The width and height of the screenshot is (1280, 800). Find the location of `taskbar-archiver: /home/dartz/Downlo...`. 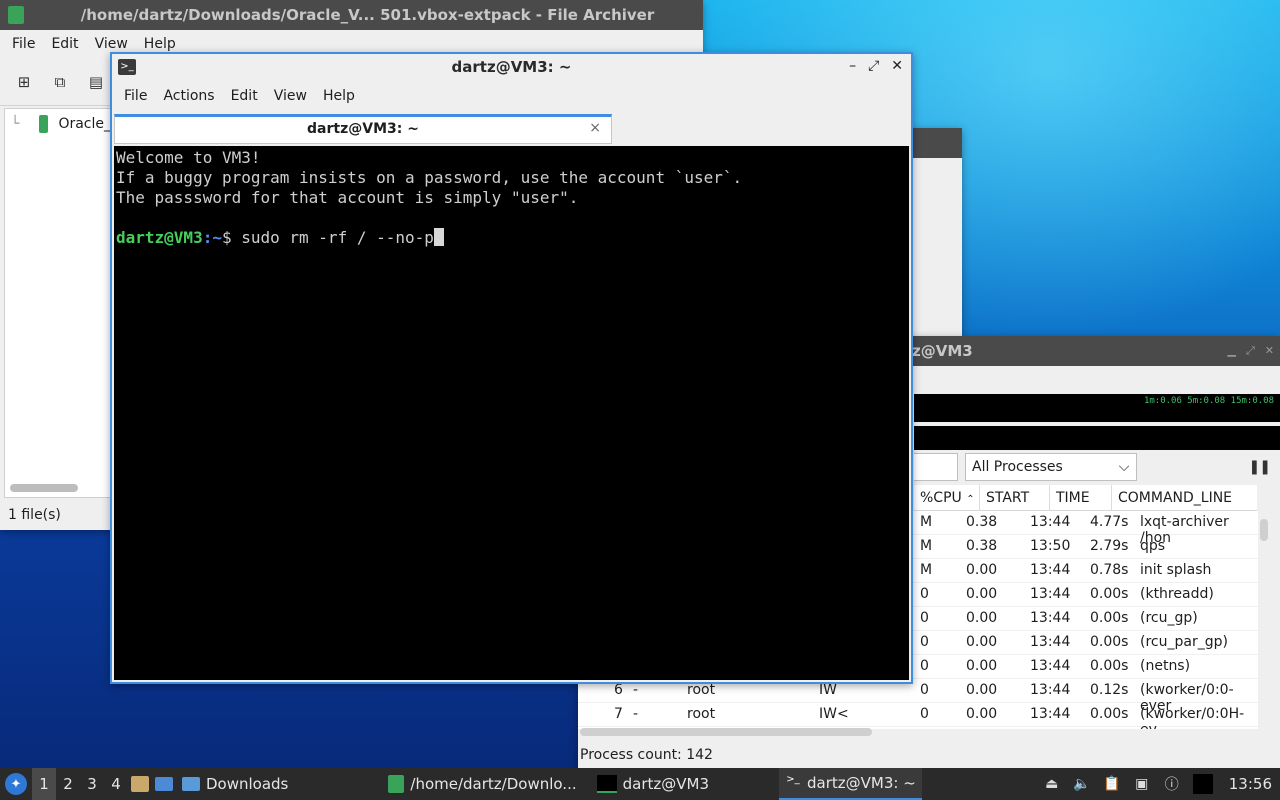

taskbar-archiver: /home/dartz/Downlo... is located at coordinates (482, 784).